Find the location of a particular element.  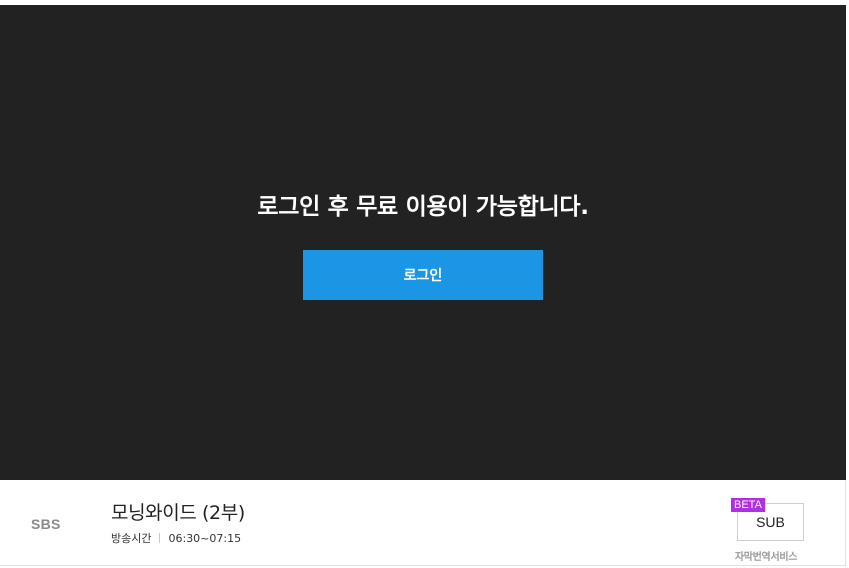

subtitle-service-caption: 자막번역서비스 is located at coordinates (766, 557).